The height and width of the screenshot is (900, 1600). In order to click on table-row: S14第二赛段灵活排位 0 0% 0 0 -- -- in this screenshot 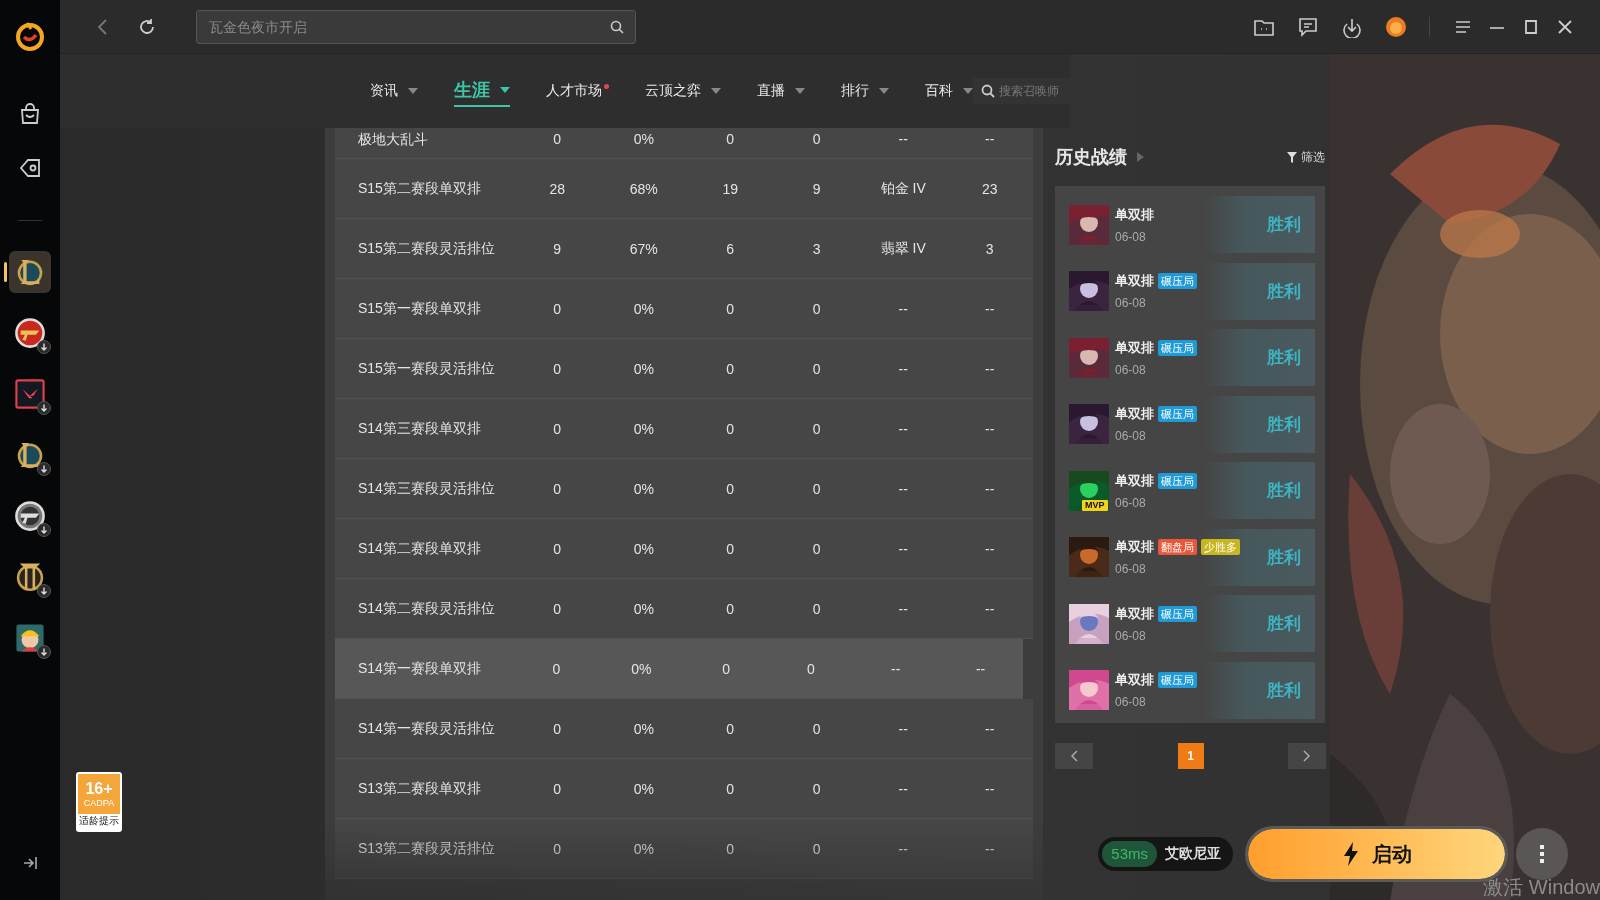, I will do `click(684, 609)`.